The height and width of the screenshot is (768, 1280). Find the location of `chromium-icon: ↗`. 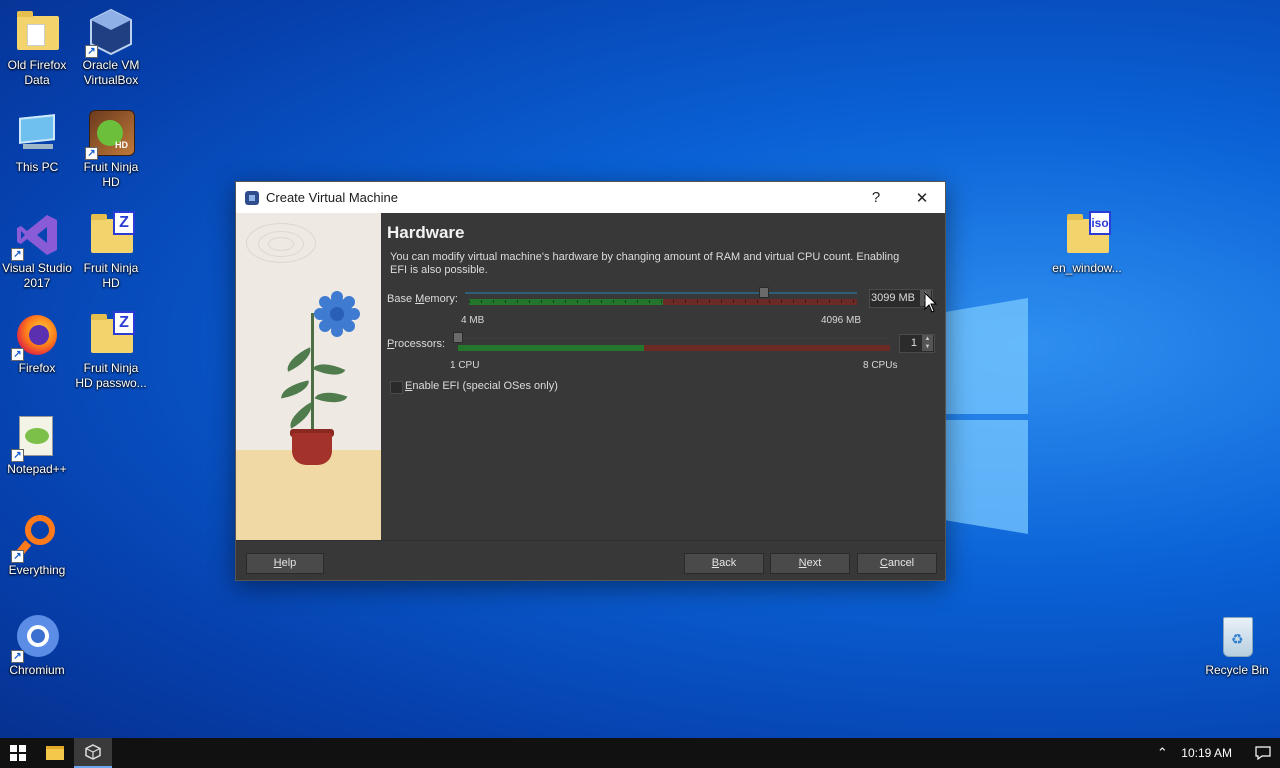

chromium-icon: ↗ is located at coordinates (36, 638).